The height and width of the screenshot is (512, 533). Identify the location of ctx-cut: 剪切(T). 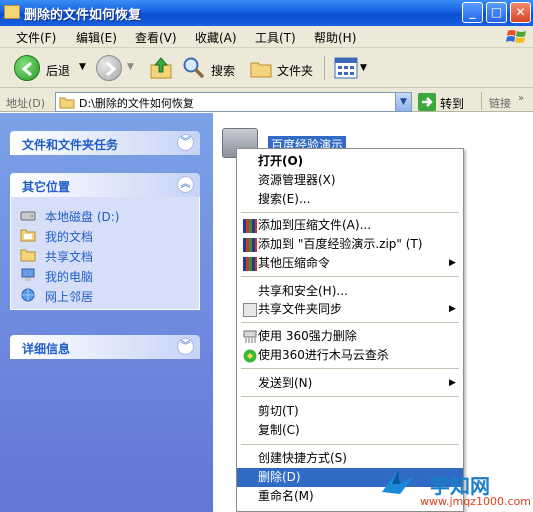
(350, 411).